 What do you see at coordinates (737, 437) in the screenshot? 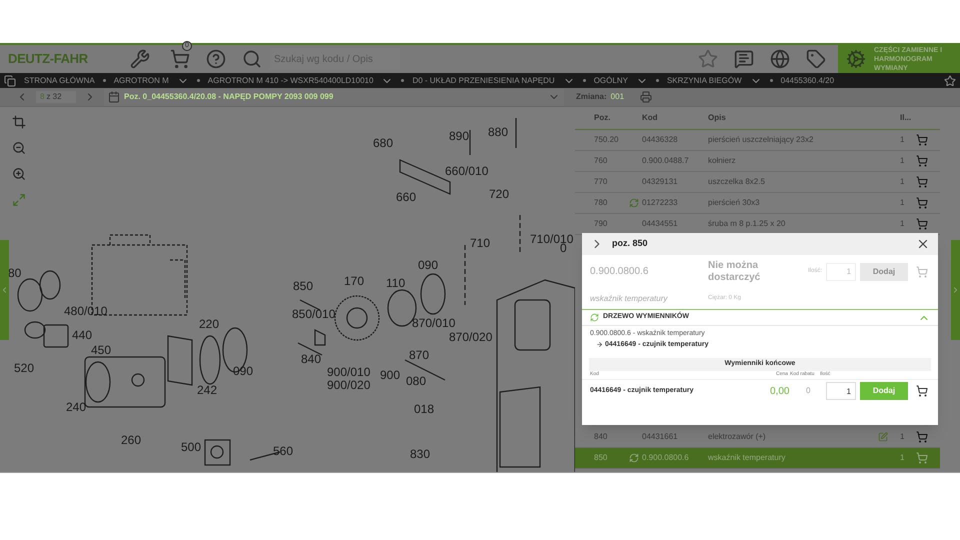
I see `description-cell-text: elektrozawór (+)` at bounding box center [737, 437].